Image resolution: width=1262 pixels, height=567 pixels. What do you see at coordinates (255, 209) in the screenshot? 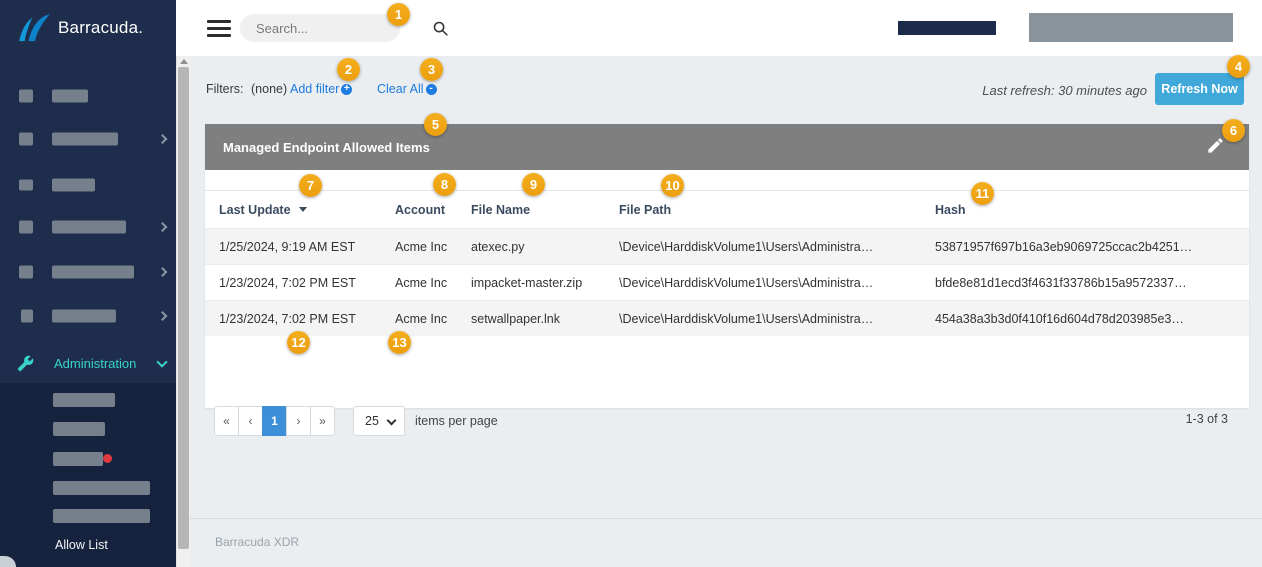
I see `column-label: Last Update` at bounding box center [255, 209].